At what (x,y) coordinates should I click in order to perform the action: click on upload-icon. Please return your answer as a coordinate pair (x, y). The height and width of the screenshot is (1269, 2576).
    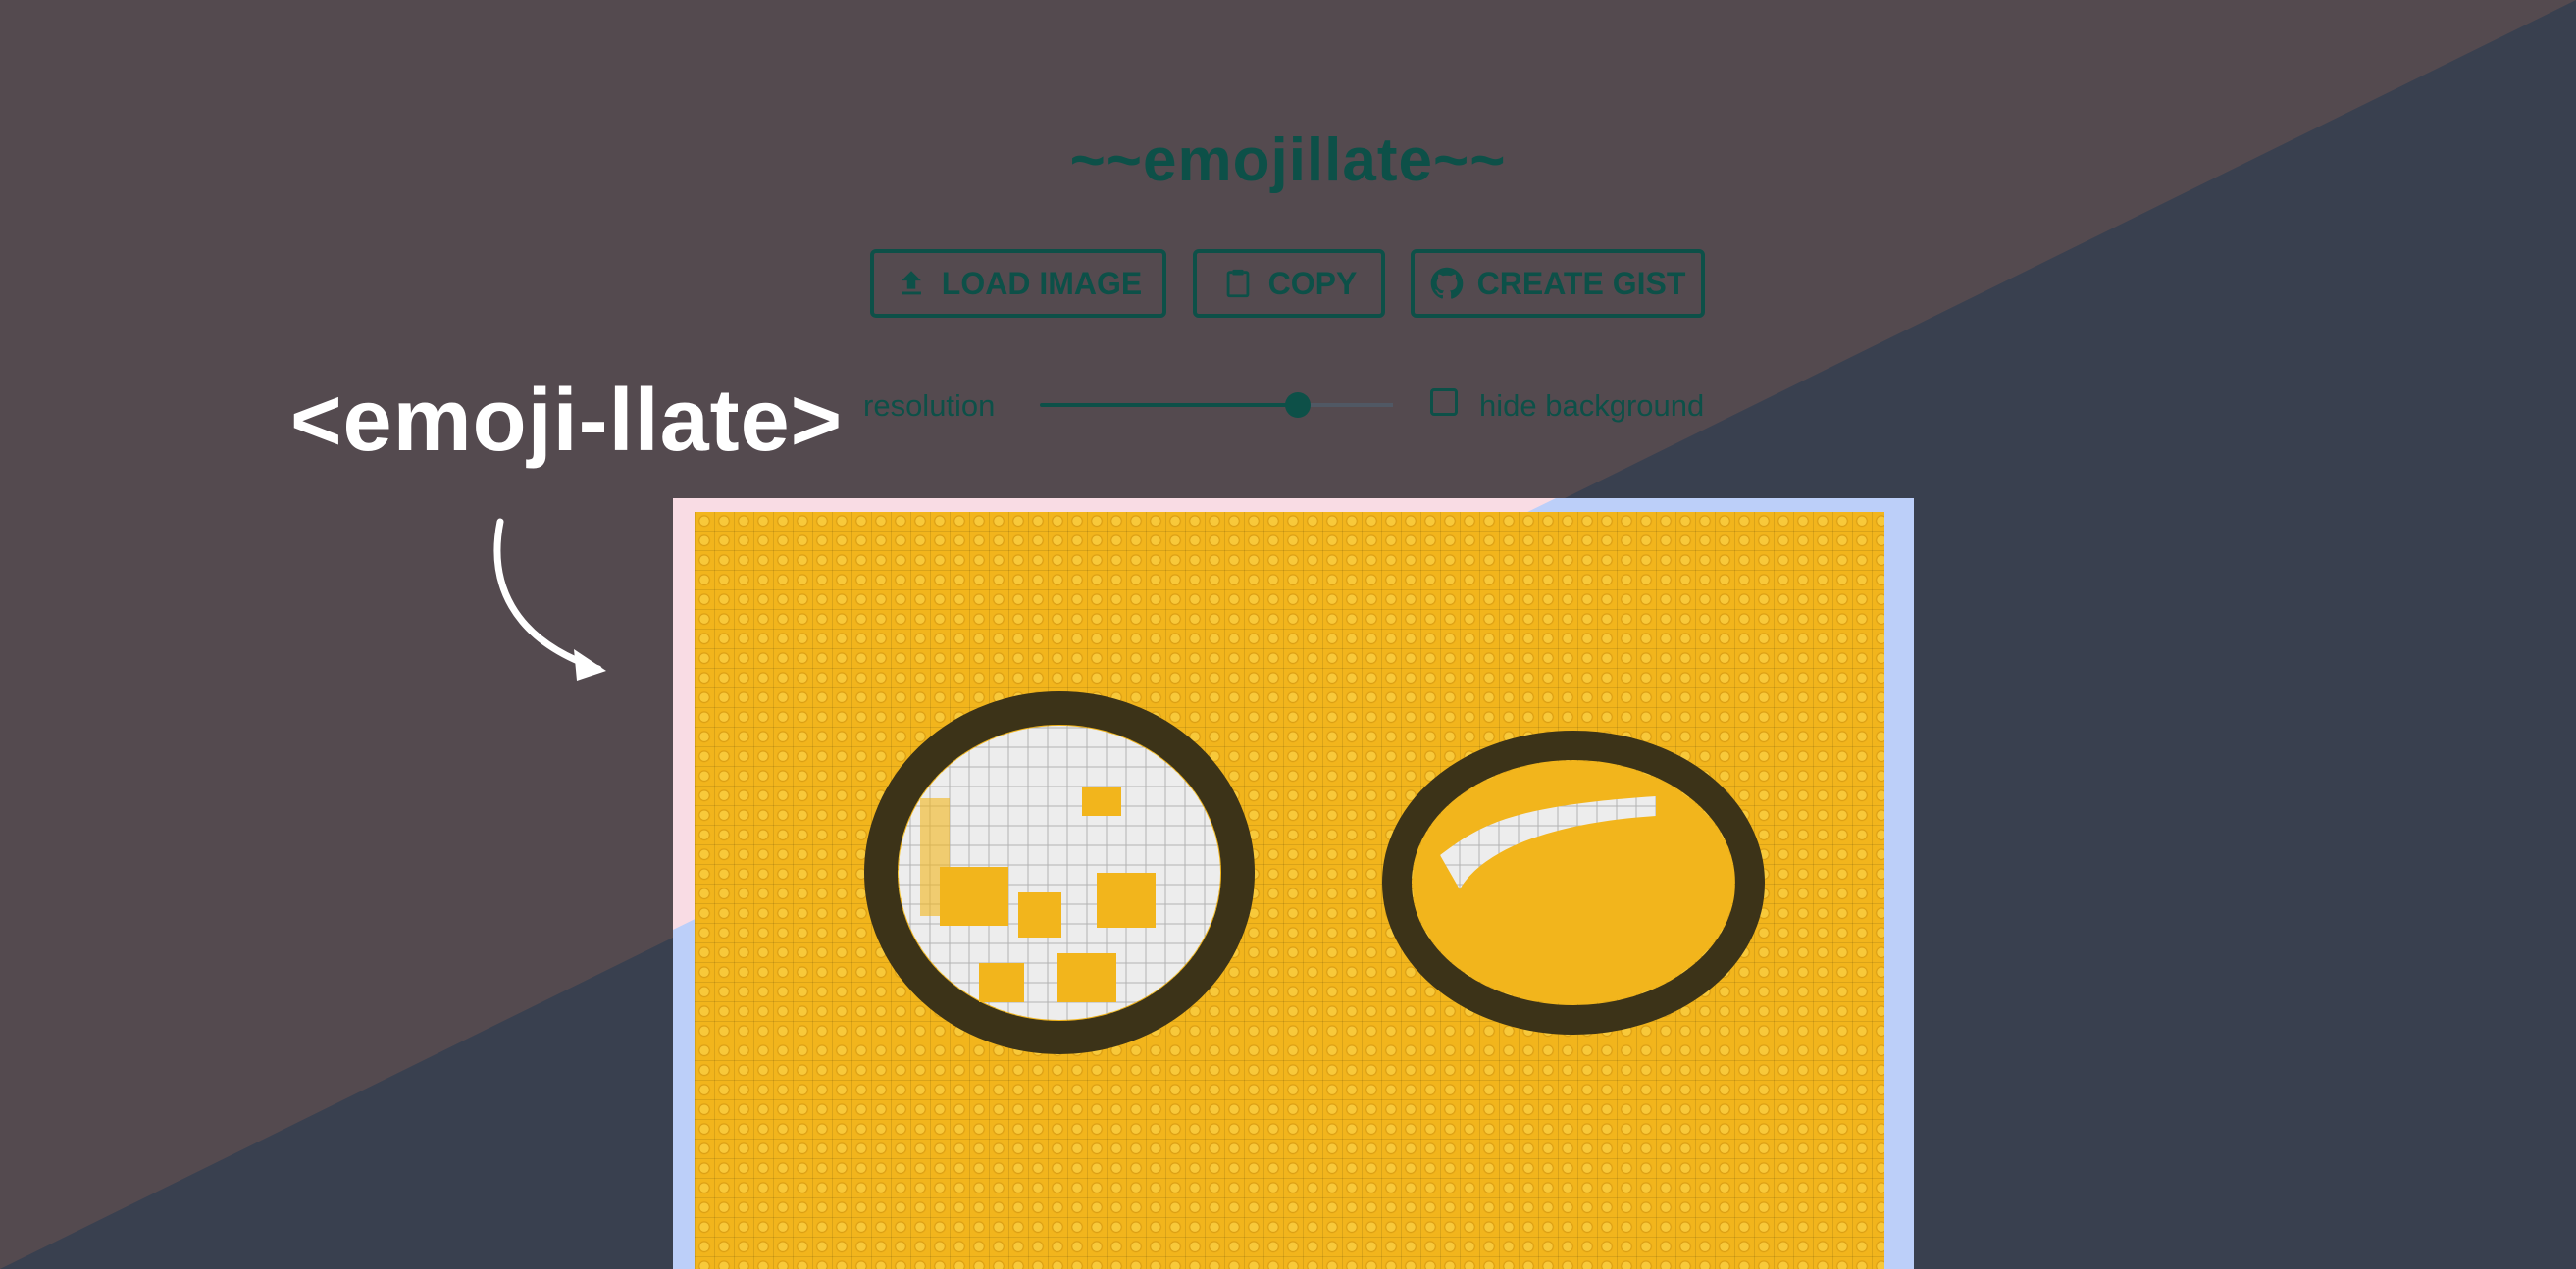
    Looking at the image, I should click on (911, 283).